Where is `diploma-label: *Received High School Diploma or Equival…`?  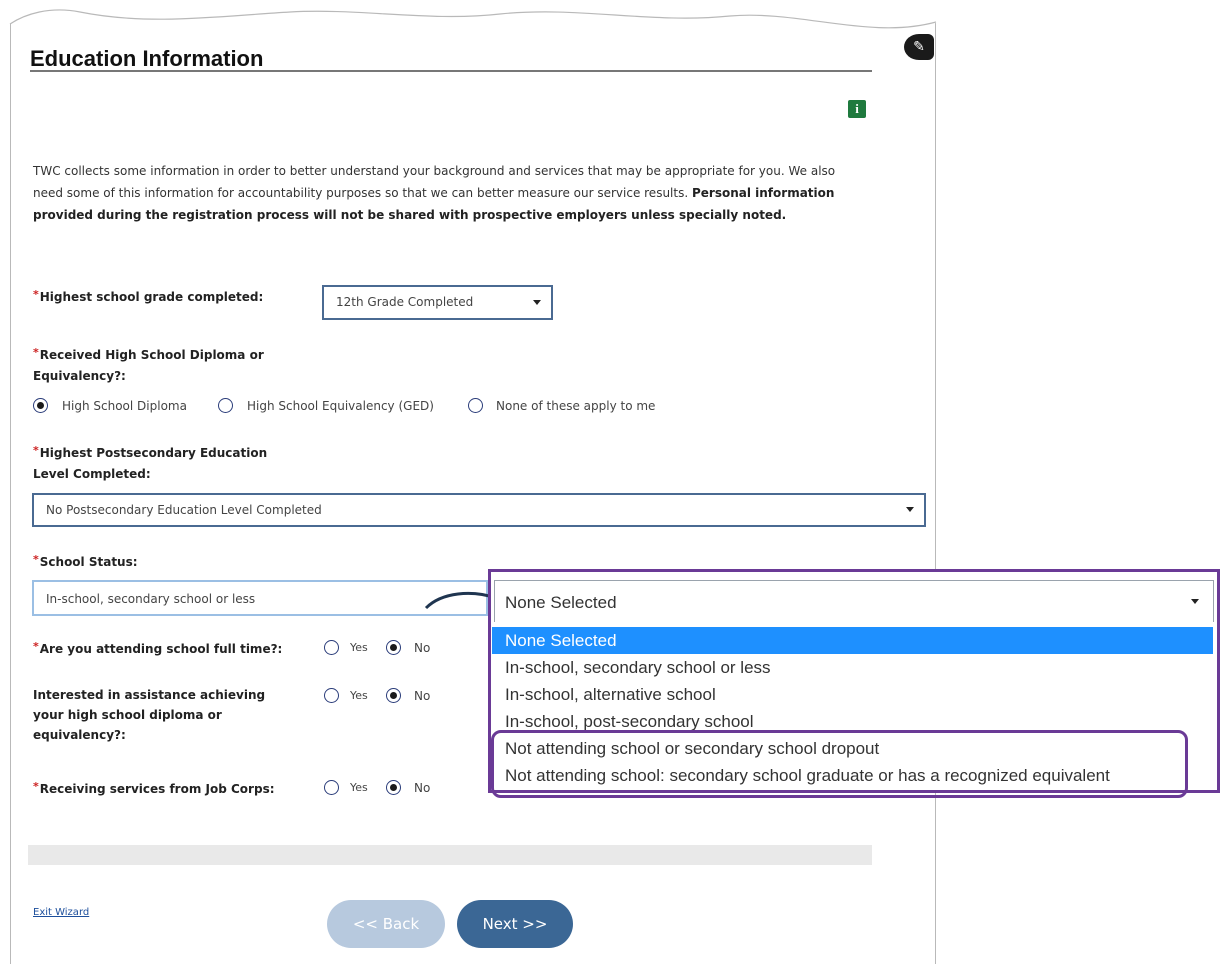 diploma-label: *Received High School Diploma or Equival… is located at coordinates (148, 365).